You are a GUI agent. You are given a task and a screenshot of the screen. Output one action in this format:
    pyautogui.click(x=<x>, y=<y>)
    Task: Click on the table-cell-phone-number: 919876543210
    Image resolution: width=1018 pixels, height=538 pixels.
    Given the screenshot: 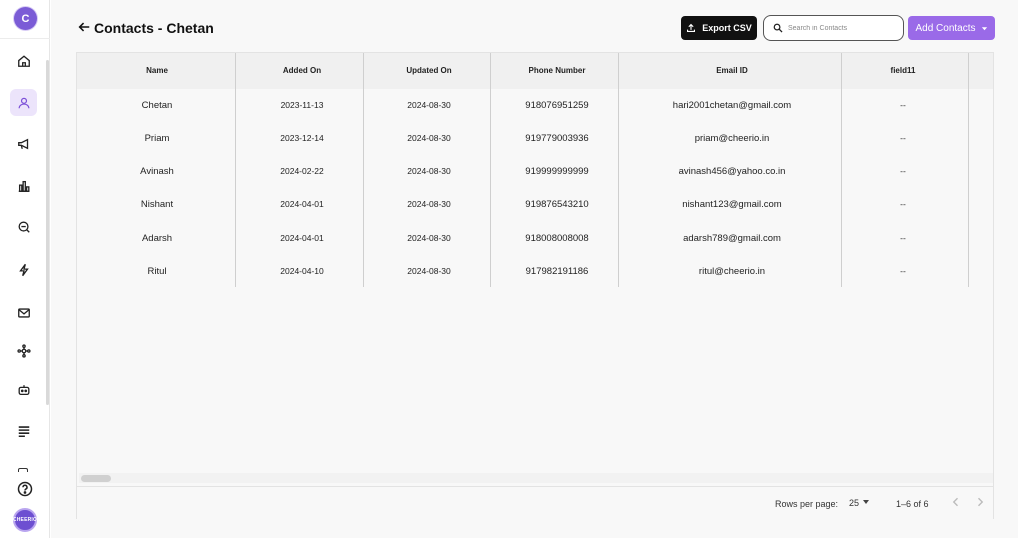 What is the action you would take?
    pyautogui.click(x=557, y=204)
    